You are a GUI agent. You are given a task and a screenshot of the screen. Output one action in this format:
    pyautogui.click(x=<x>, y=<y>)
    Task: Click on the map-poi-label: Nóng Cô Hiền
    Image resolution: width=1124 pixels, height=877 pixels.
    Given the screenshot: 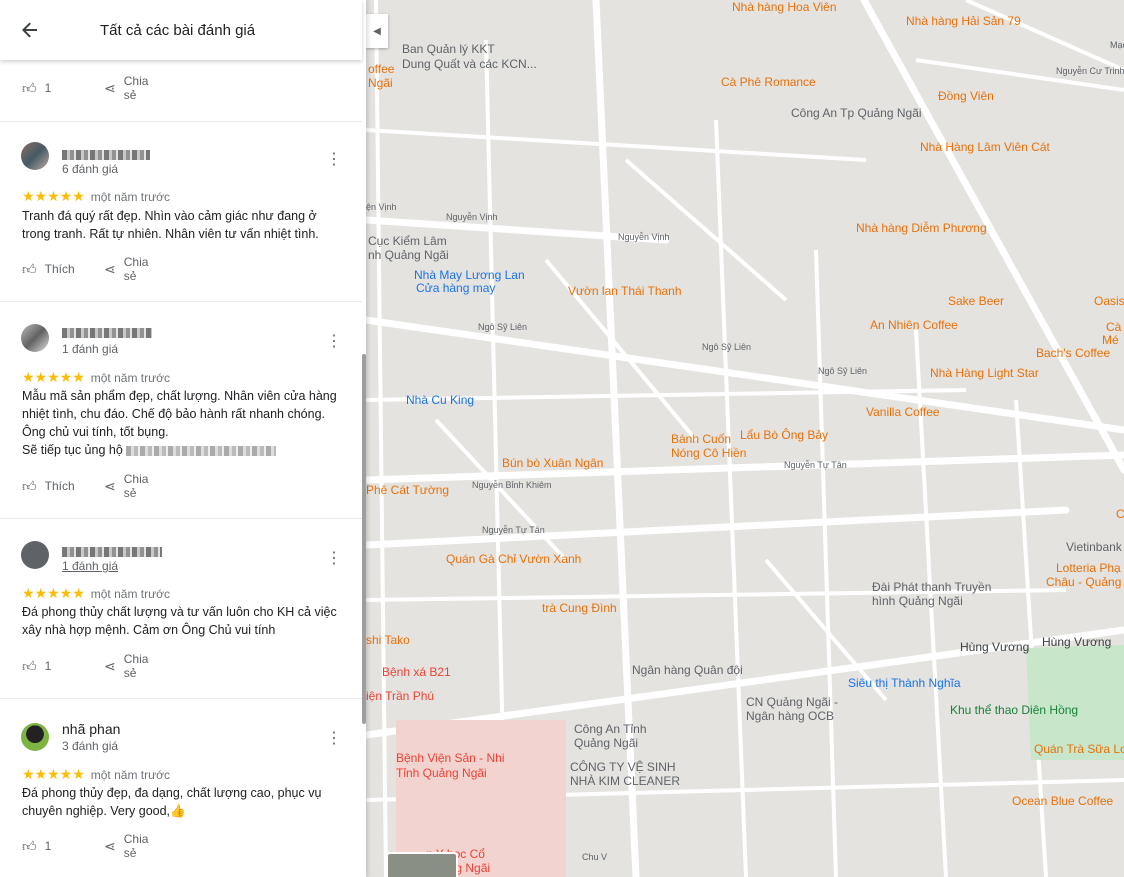 What is the action you would take?
    pyautogui.click(x=708, y=453)
    